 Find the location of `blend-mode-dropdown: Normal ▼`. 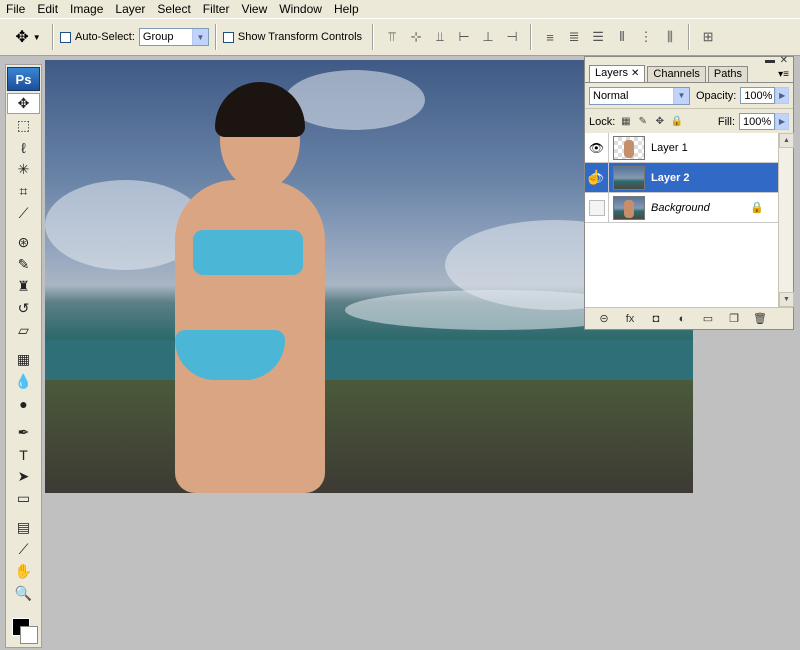

blend-mode-dropdown: Normal ▼ is located at coordinates (639, 95).